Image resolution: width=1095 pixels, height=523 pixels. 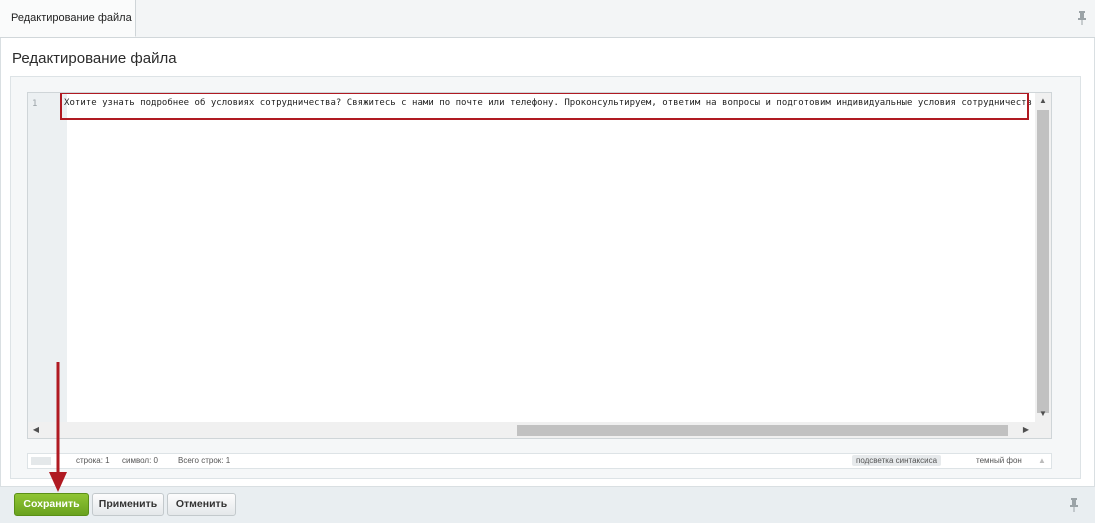 I want to click on up-arrow-icon: ▲, so click(x=1043, y=101).